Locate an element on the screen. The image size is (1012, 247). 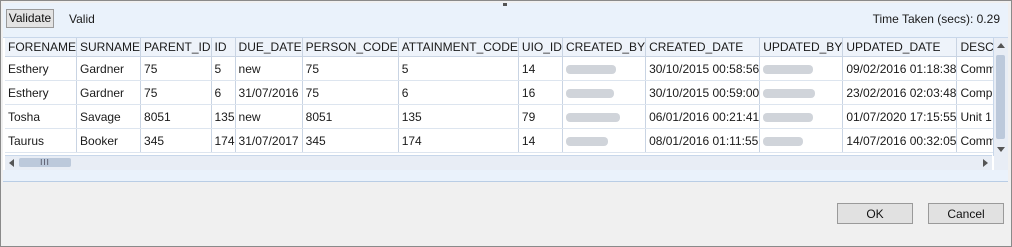
table-cell: 30/10/2015 00:59:00 is located at coordinates (703, 92).